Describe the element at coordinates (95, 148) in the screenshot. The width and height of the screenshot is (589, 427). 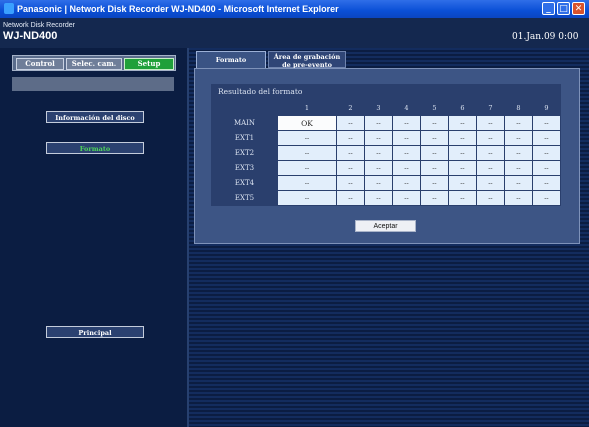
I see `format-button: Formato` at that location.